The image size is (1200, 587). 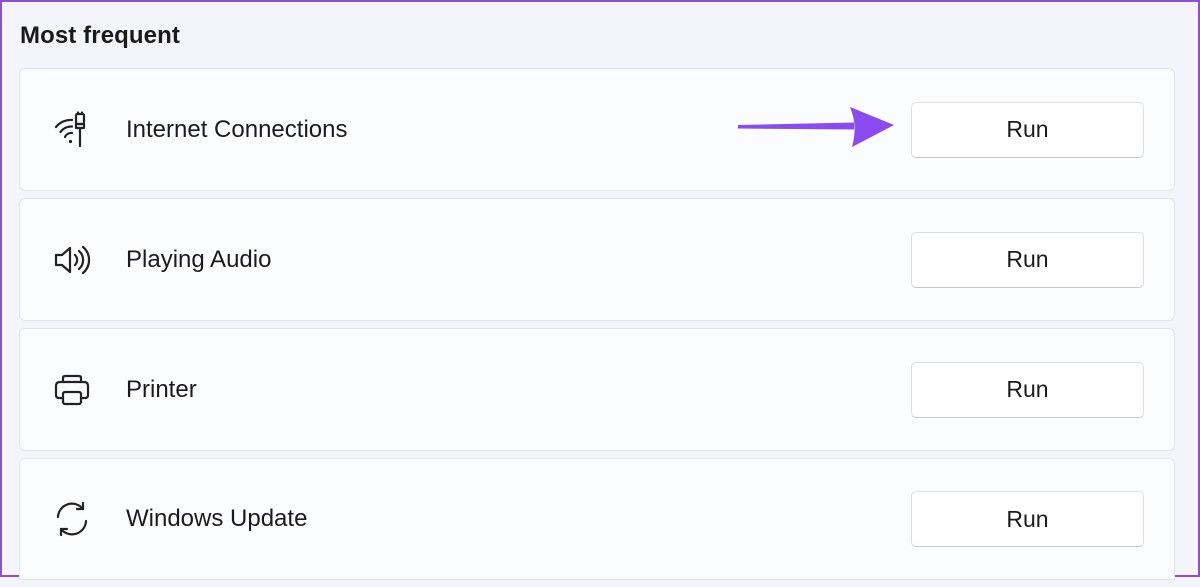 What do you see at coordinates (1027, 129) in the screenshot?
I see `run-internet-connections-button: Run` at bounding box center [1027, 129].